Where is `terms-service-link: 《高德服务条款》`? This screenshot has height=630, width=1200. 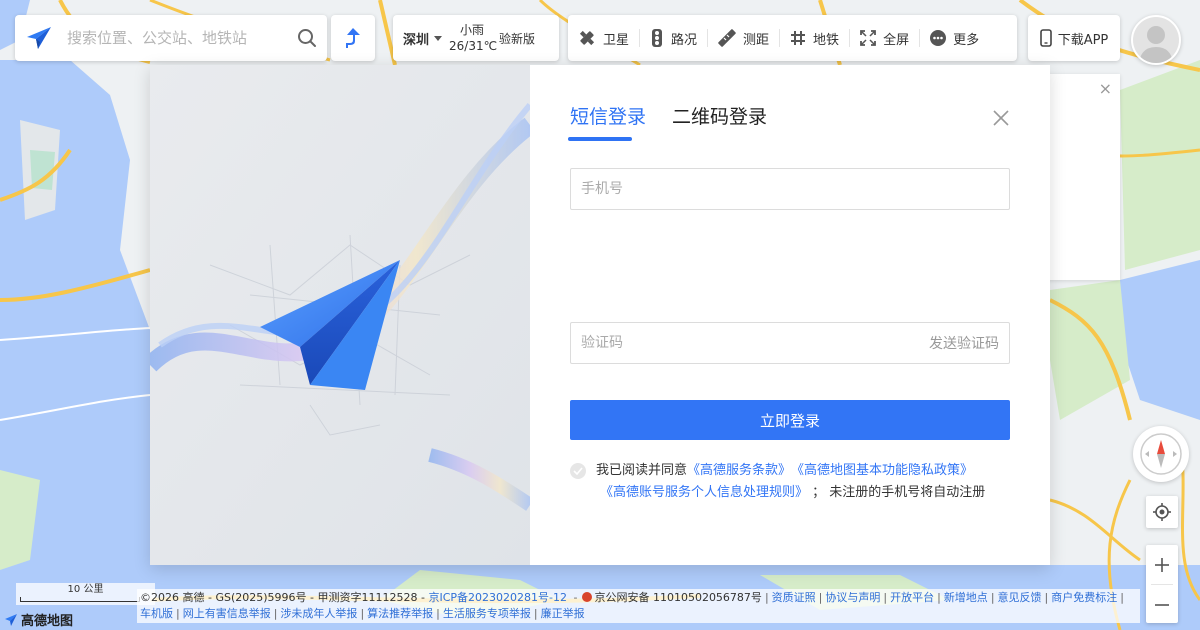
terms-service-link: 《高德服务条款》 is located at coordinates (739, 471).